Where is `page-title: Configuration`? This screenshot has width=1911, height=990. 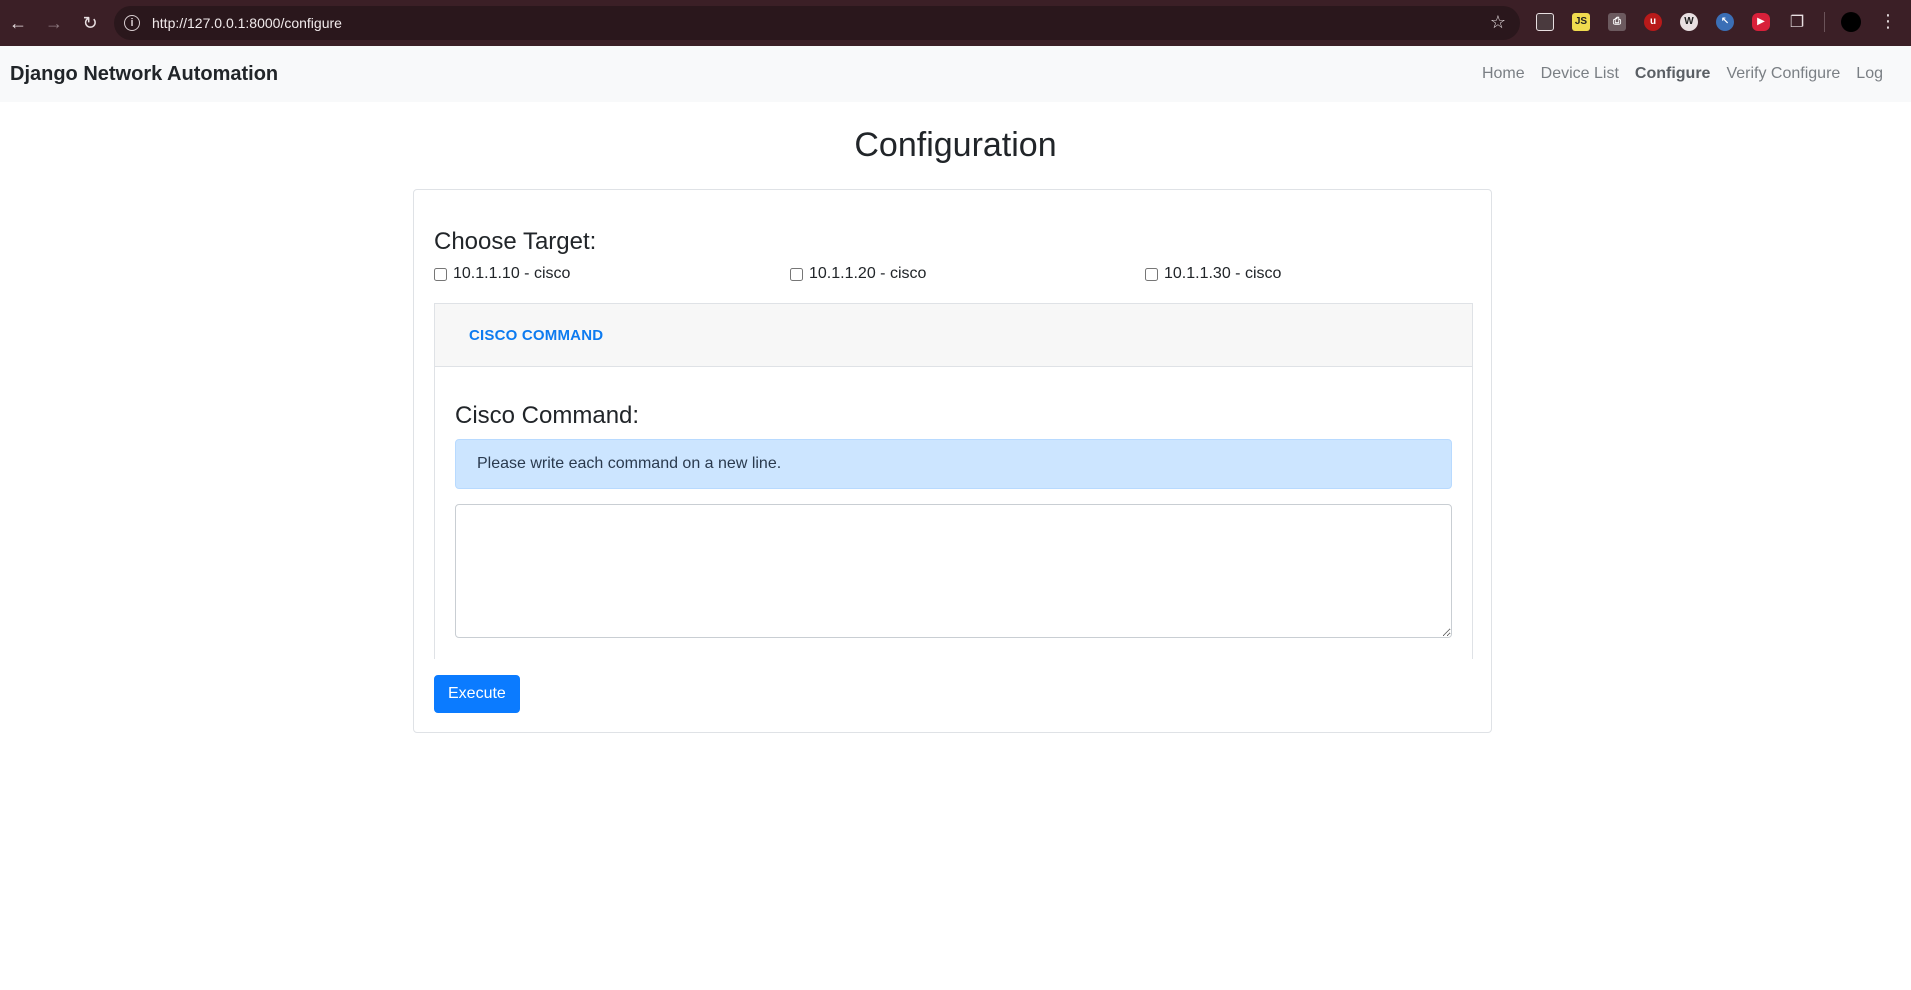
page-title: Configuration is located at coordinates (955, 145).